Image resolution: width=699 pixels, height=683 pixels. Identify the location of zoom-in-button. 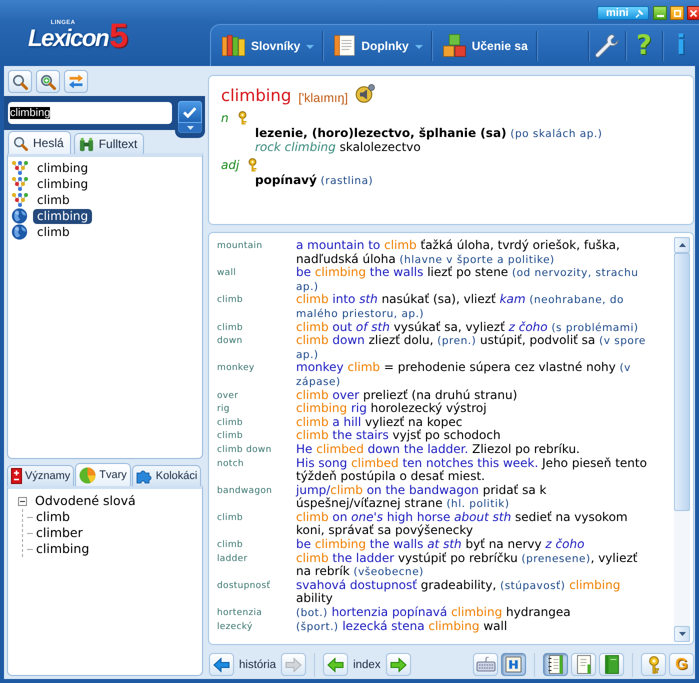
(48, 81).